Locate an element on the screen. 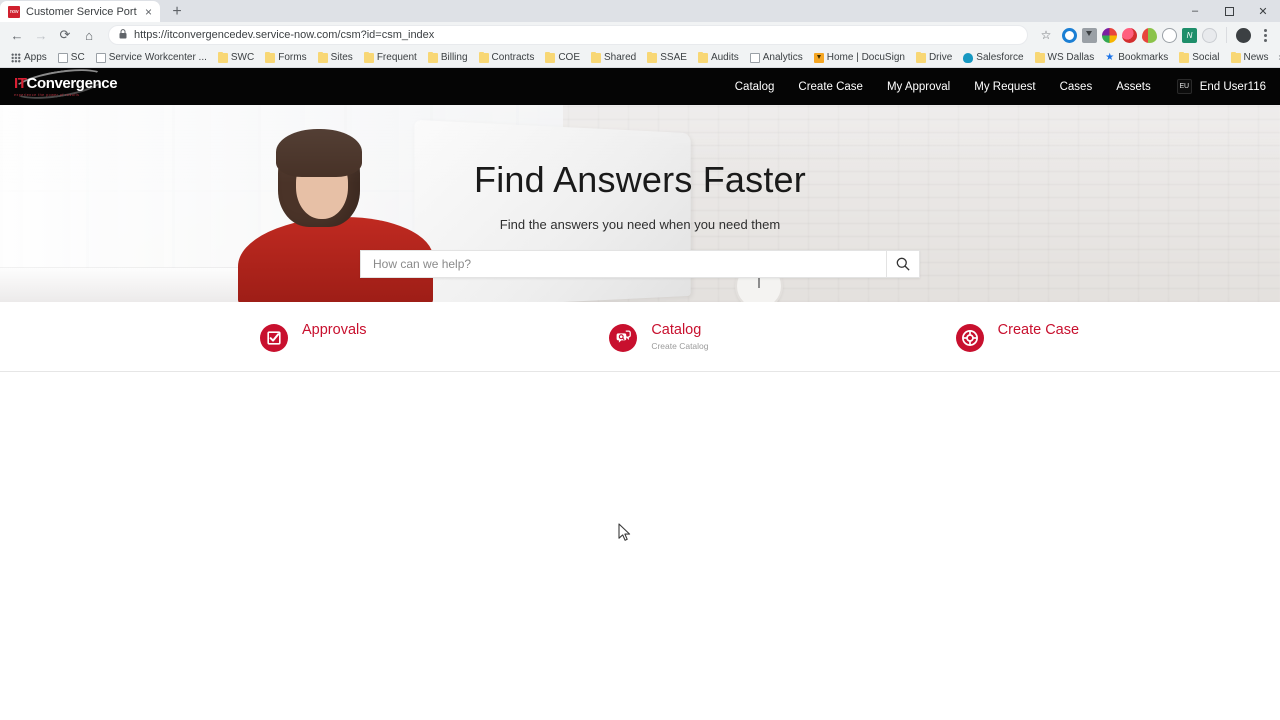 The height and width of the screenshot is (720, 1280). bookmark-label: Frequent is located at coordinates (396, 57).